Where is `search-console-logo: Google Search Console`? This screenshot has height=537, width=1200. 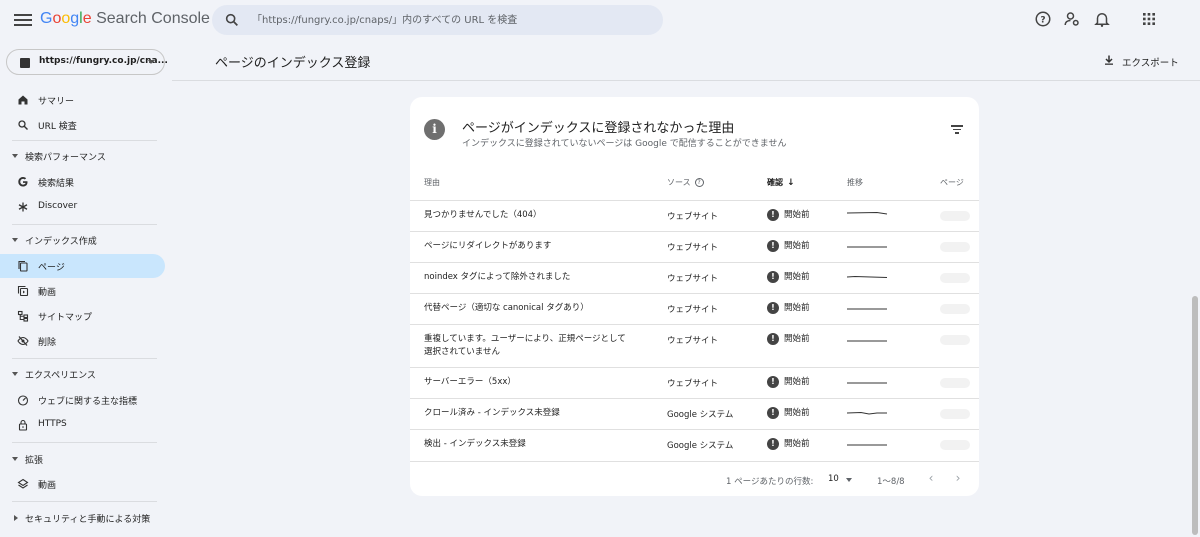
search-console-logo: Google Search Console is located at coordinates (125, 19).